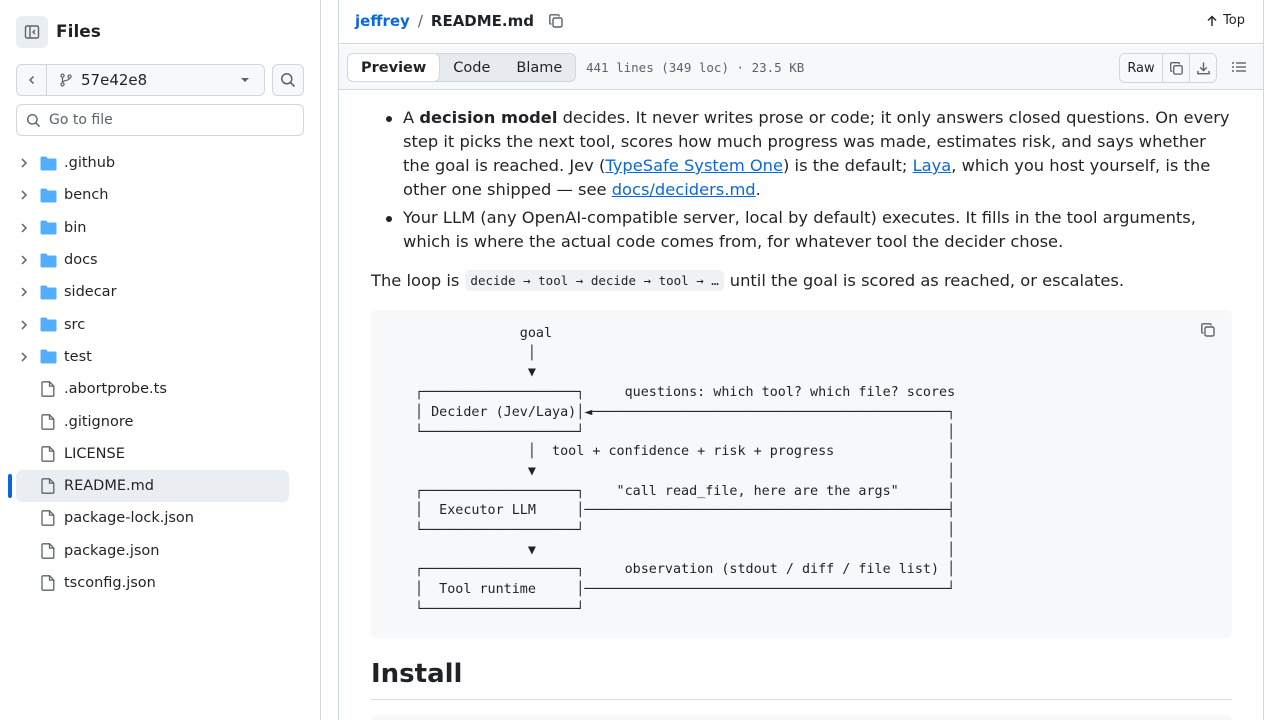 This screenshot has width=1280, height=720. Describe the element at coordinates (160, 228) in the screenshot. I see `tree-folder-item: bin` at that location.